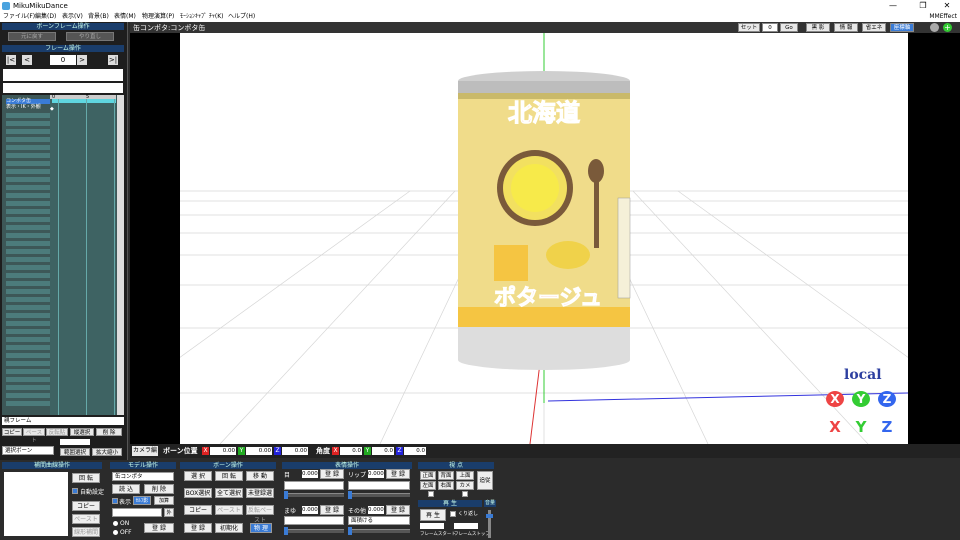 The image size is (960, 540). I want to click on bone-move-button: 移 動, so click(260, 476).